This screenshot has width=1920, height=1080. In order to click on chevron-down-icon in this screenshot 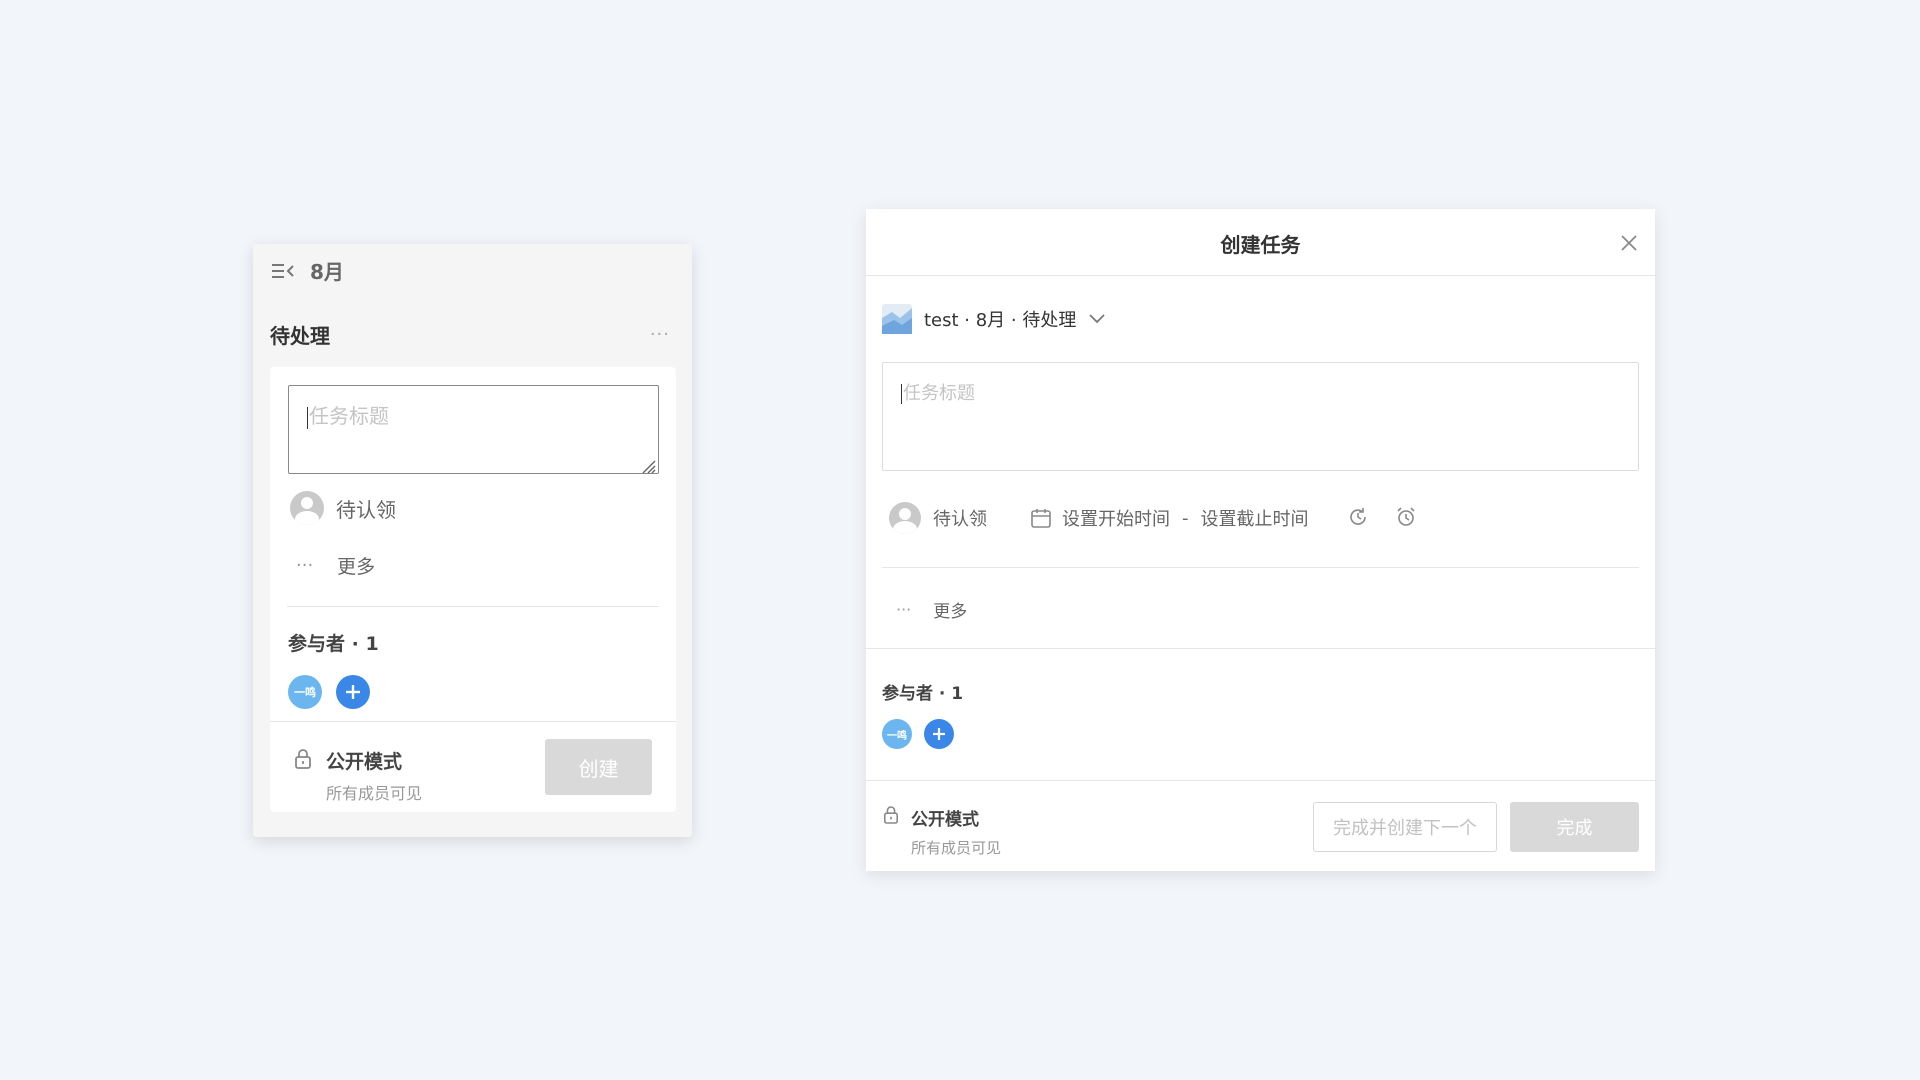, I will do `click(1097, 319)`.